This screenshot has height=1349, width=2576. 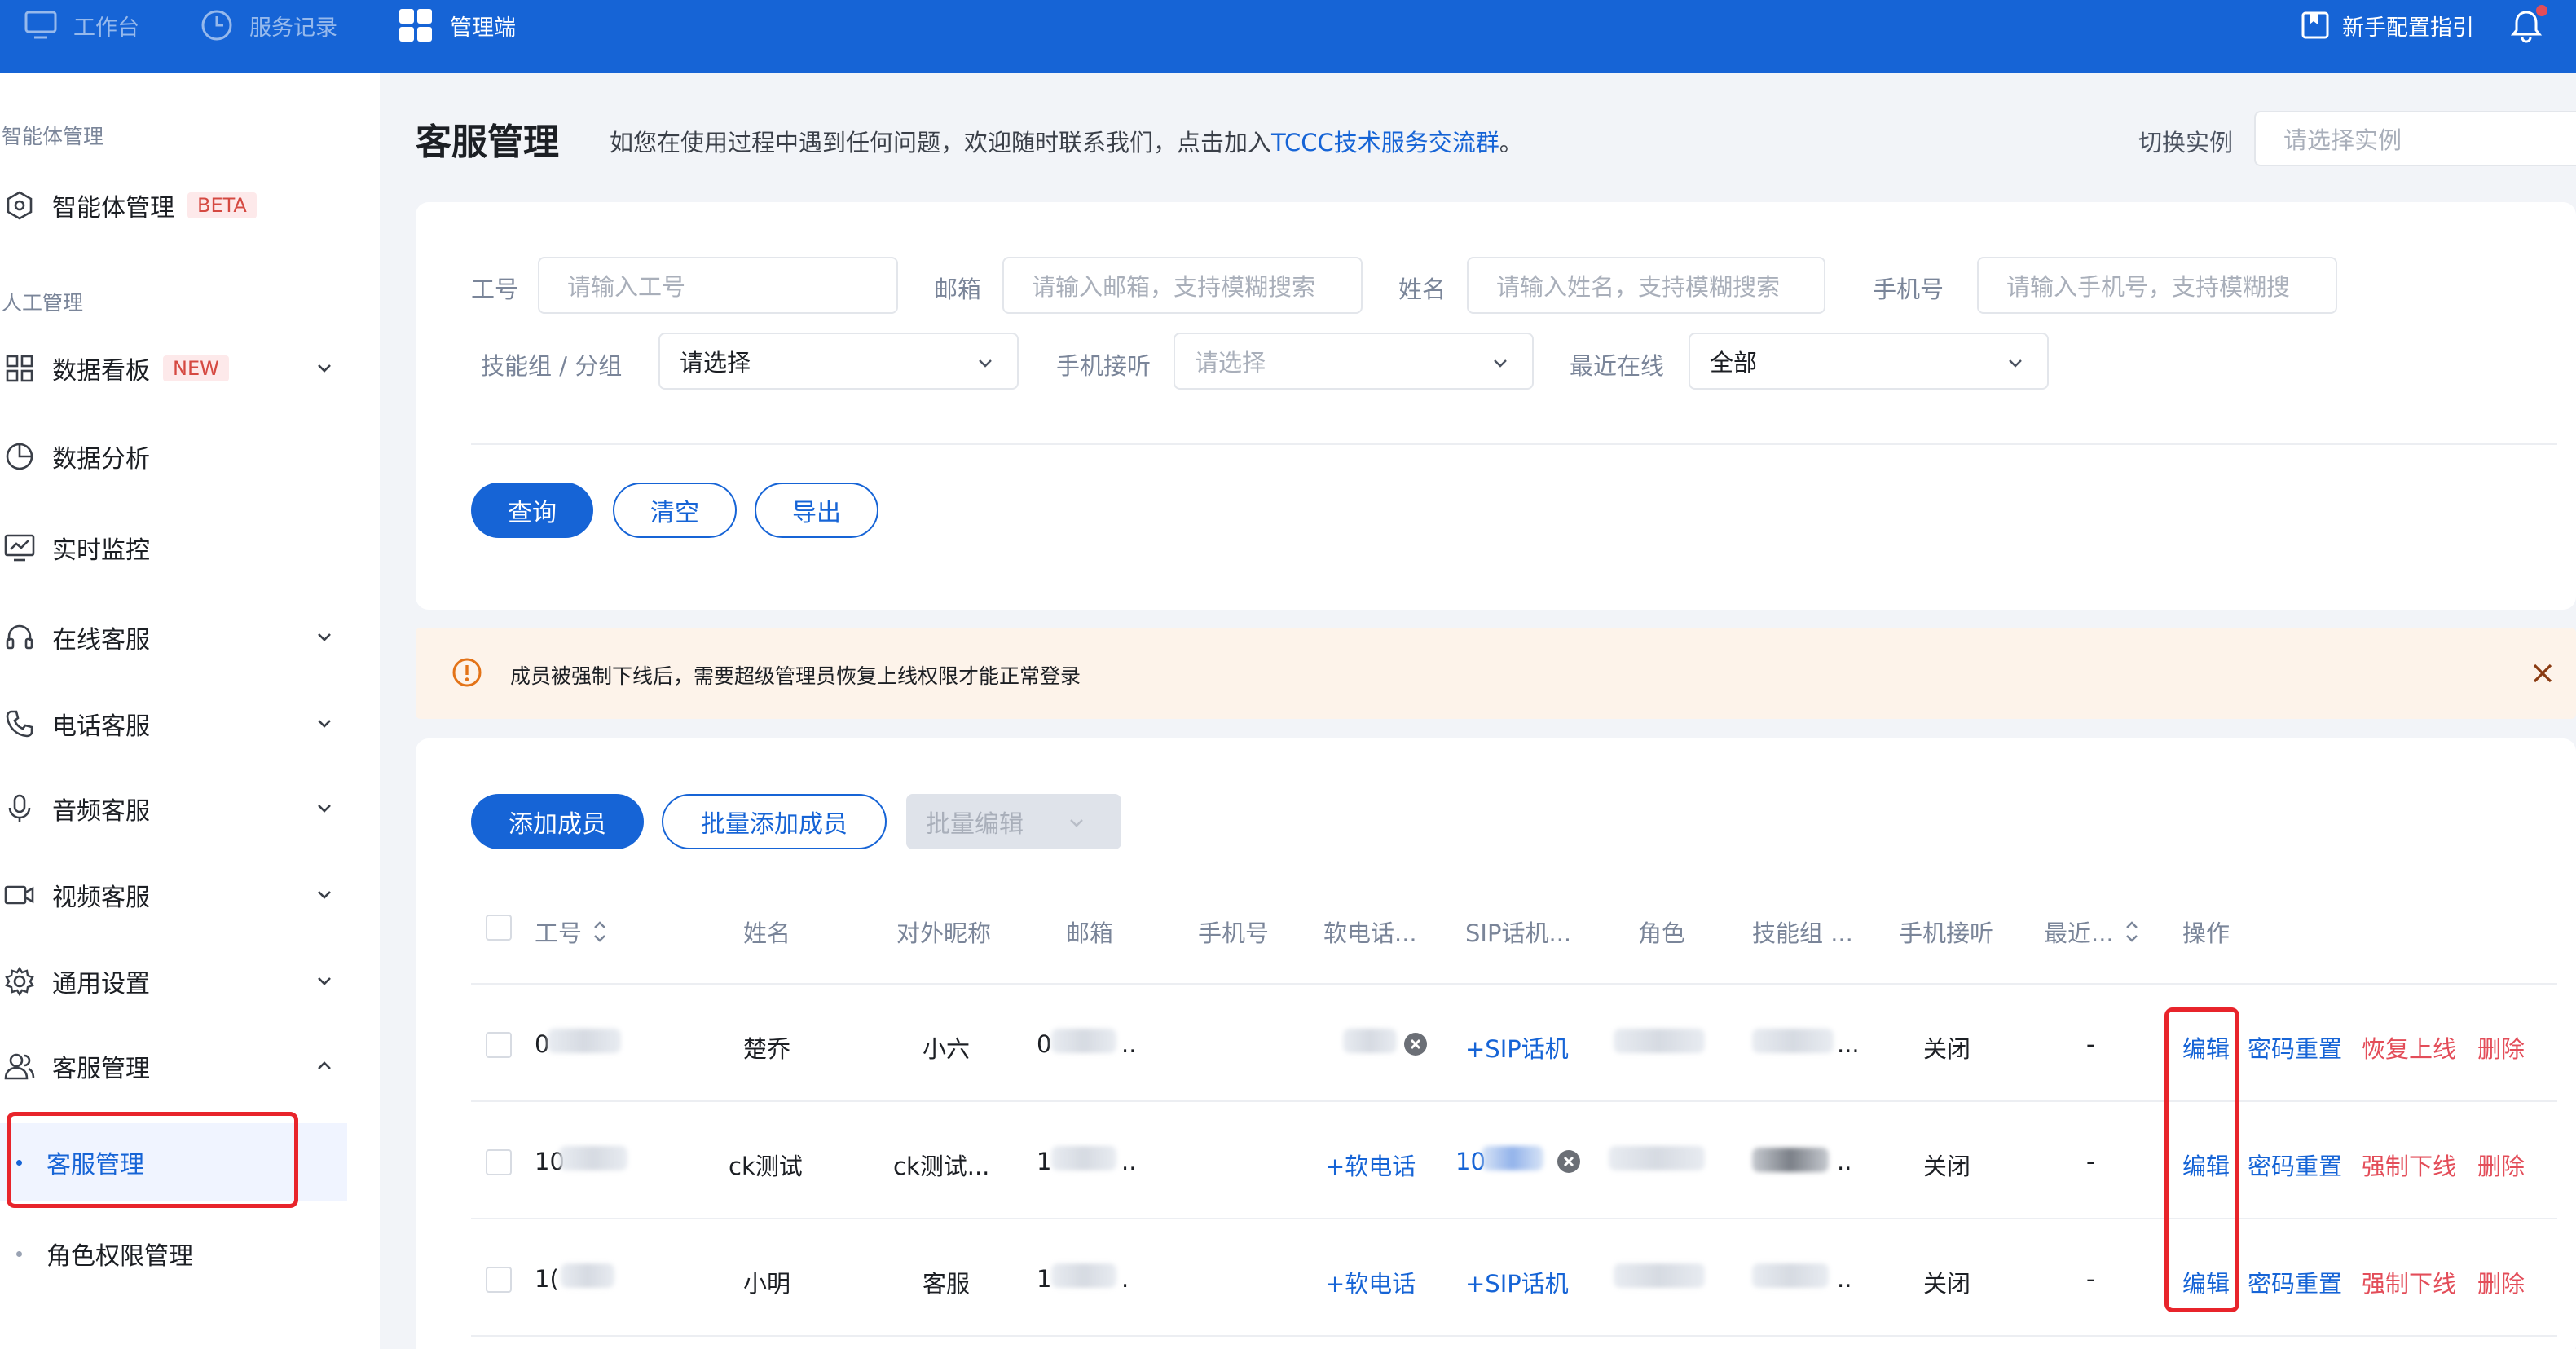 What do you see at coordinates (1234, 933) in the screenshot?
I see `column-header-mobile: 手机号` at bounding box center [1234, 933].